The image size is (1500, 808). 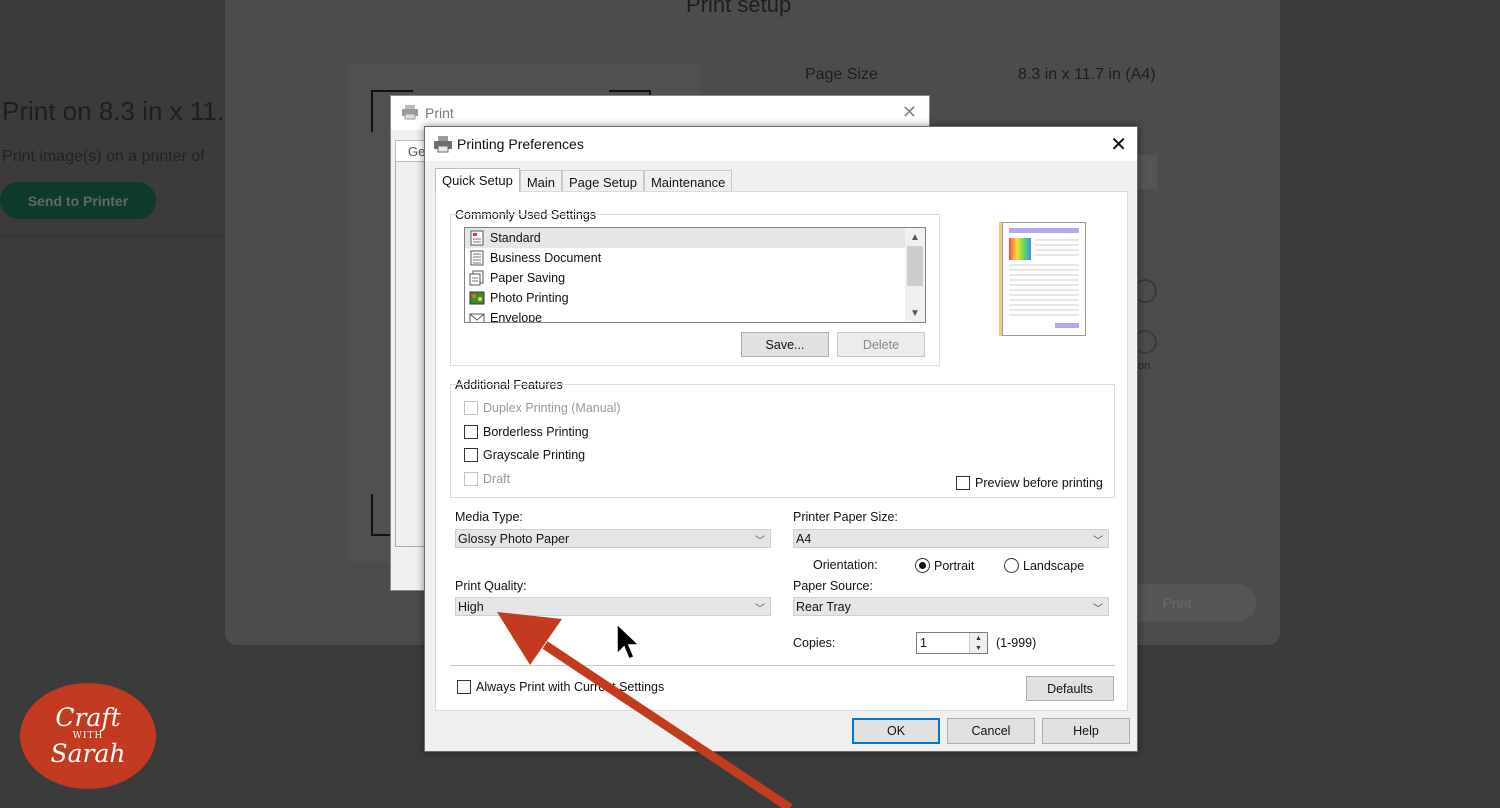 I want to click on list-item: Envelope, so click(x=685, y=315).